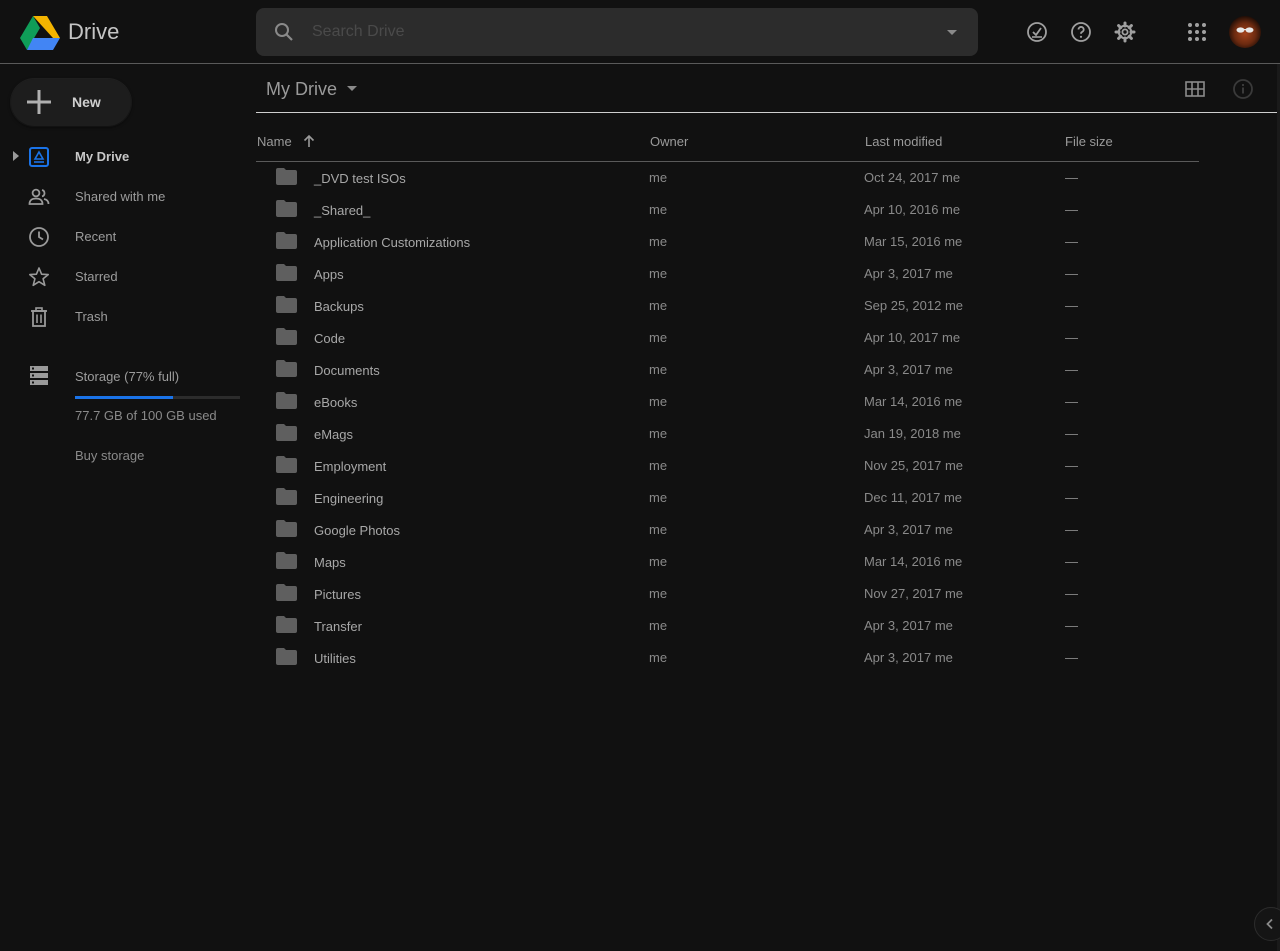 The width and height of the screenshot is (1280, 951). What do you see at coordinates (913, 561) in the screenshot?
I see `file-last-modified: Mar 14, 2016 me` at bounding box center [913, 561].